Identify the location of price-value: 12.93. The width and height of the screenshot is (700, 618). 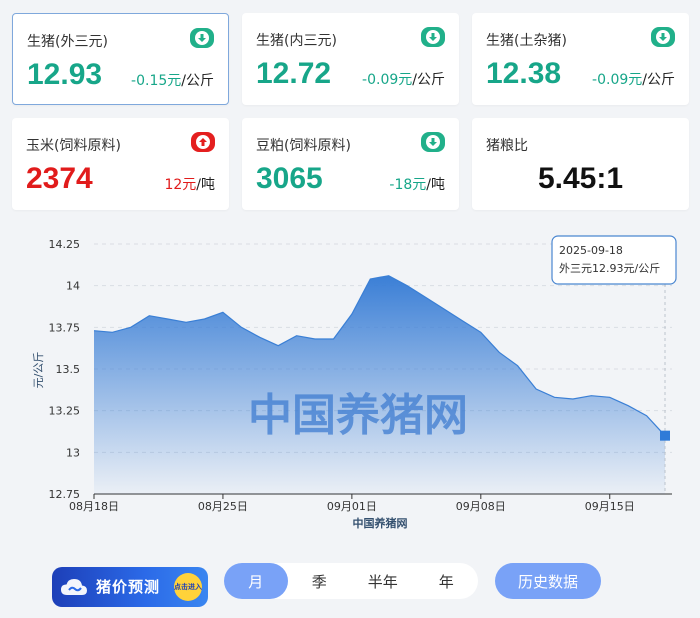
(65, 74).